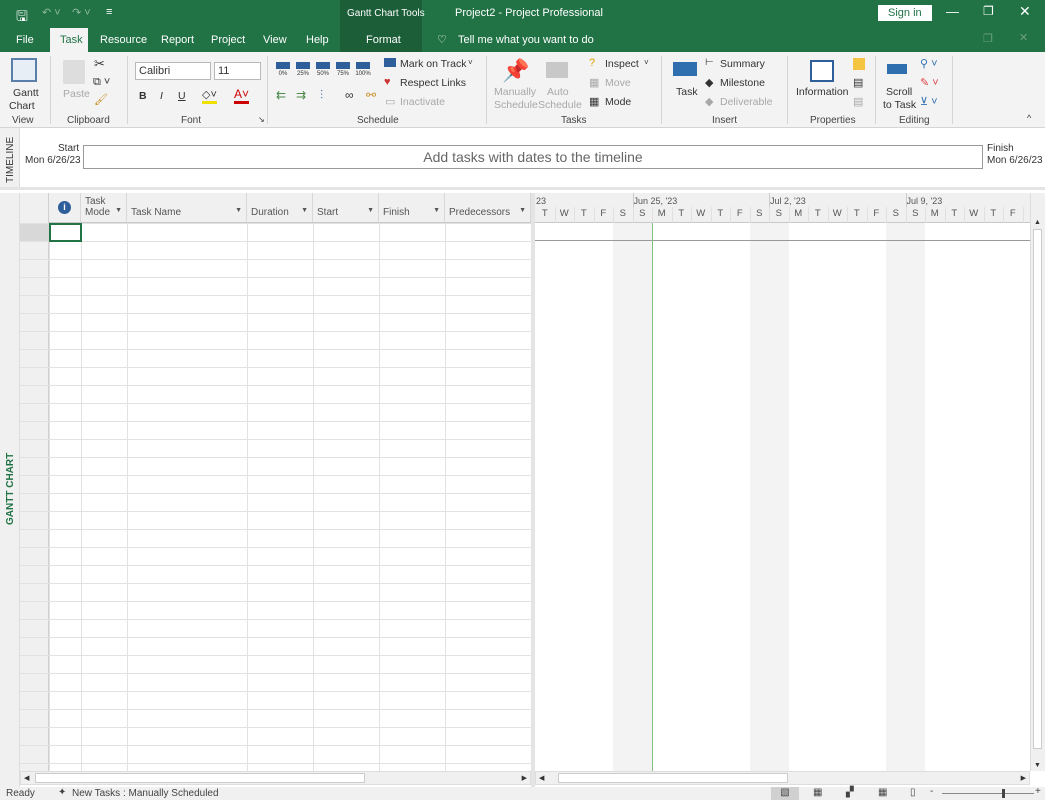  What do you see at coordinates (433, 83) in the screenshot?
I see `respect-links-button: Respect Links` at bounding box center [433, 83].